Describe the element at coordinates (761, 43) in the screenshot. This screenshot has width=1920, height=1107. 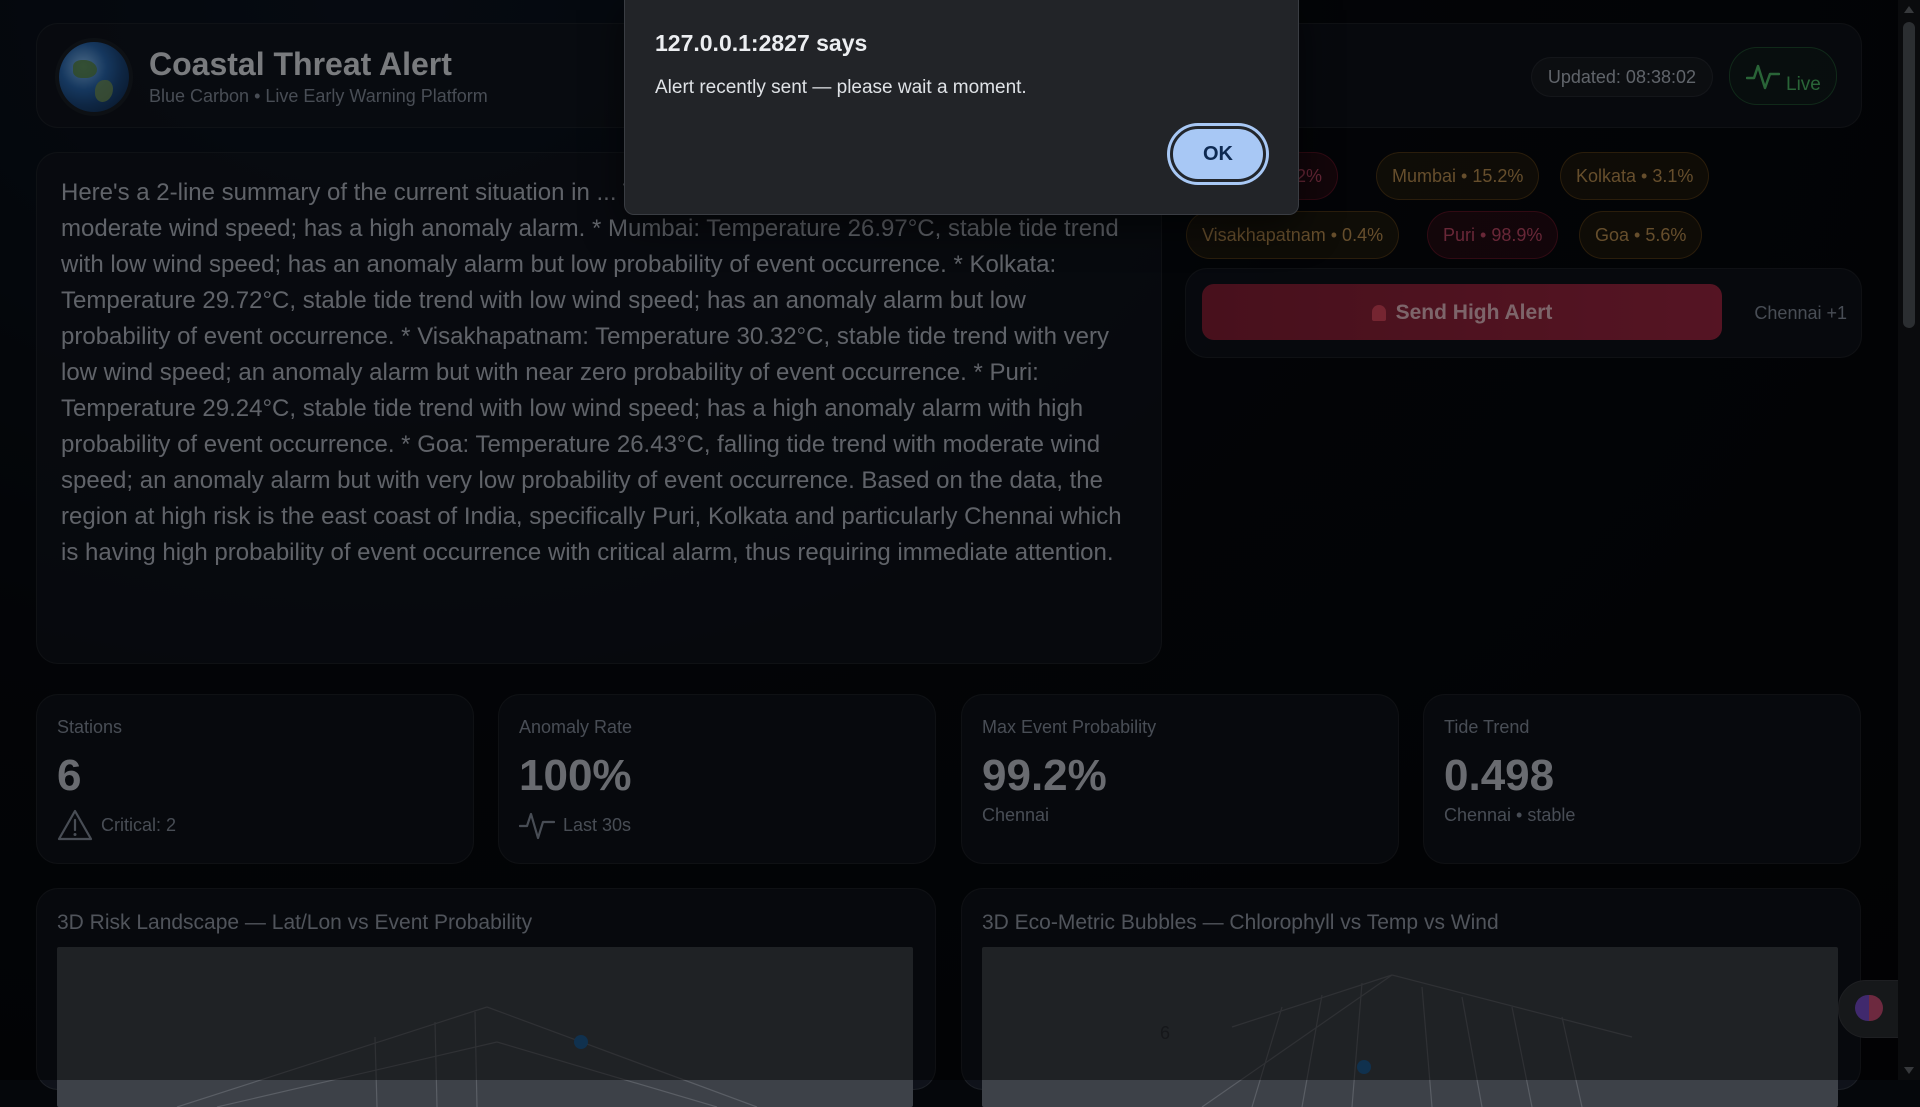
I see `dialog-title: 127.0.0.1:2827 says` at that location.